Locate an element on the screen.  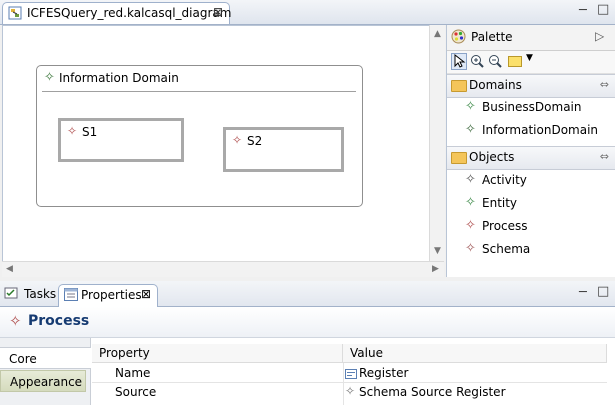
select-tool-icon is located at coordinates (459, 61).